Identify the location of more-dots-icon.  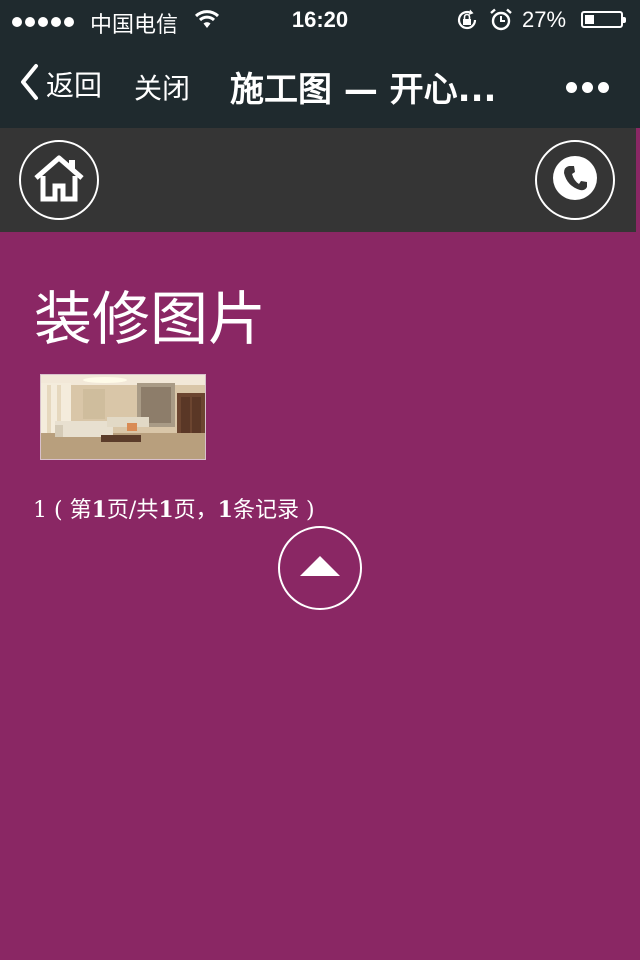
(590, 87).